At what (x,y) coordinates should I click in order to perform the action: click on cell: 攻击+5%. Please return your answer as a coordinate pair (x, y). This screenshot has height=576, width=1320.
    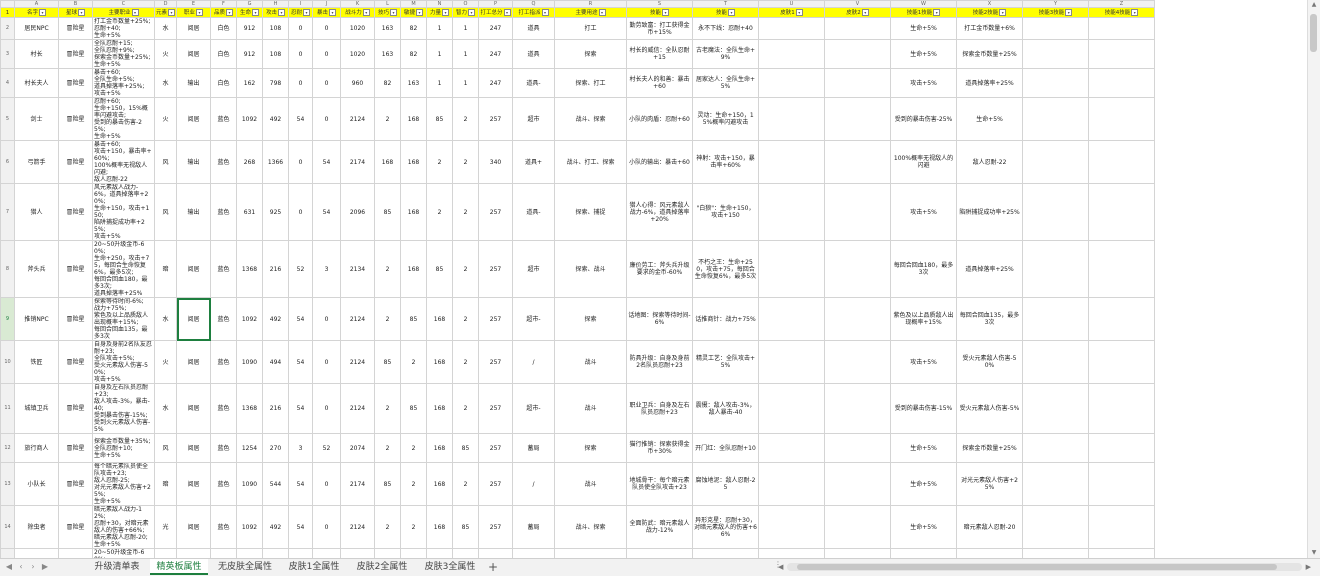
    Looking at the image, I should click on (923, 83).